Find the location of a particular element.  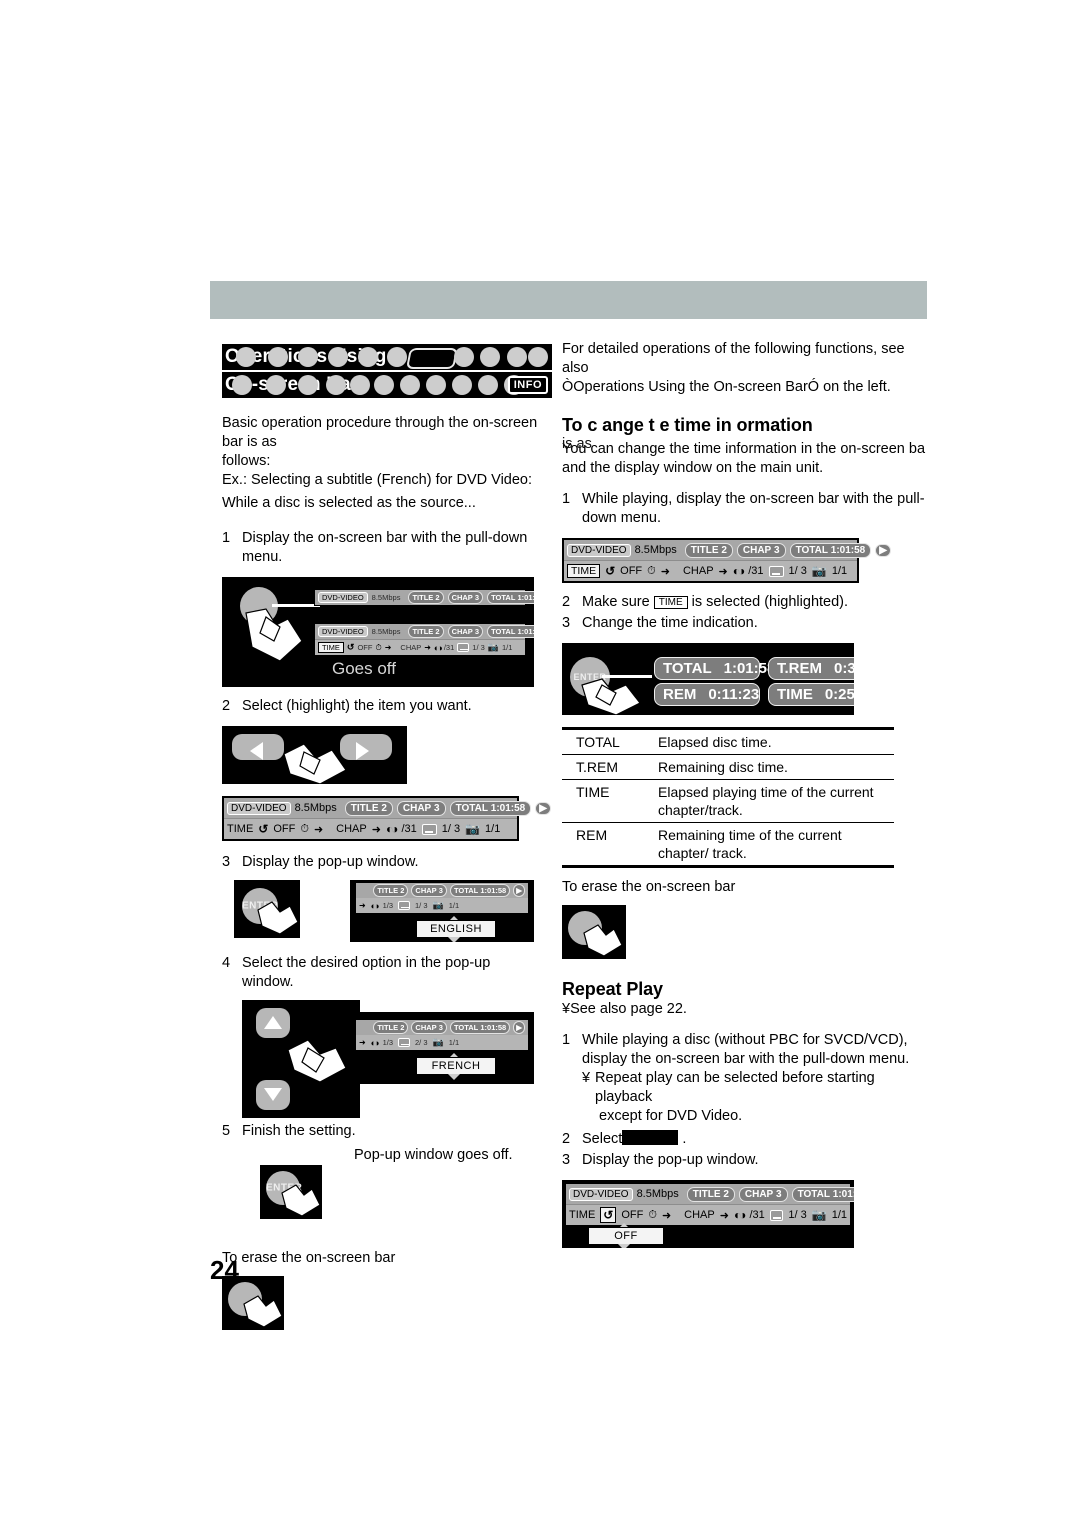

time-chip-trem: T.REM 0:35:24 is located at coordinates (811, 668).